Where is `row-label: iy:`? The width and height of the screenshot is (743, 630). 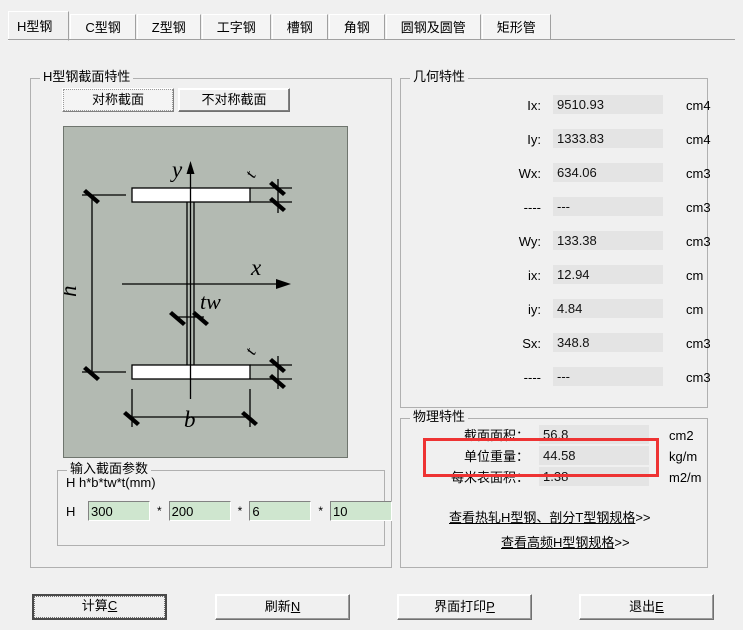 row-label: iy: is located at coordinates (534, 309).